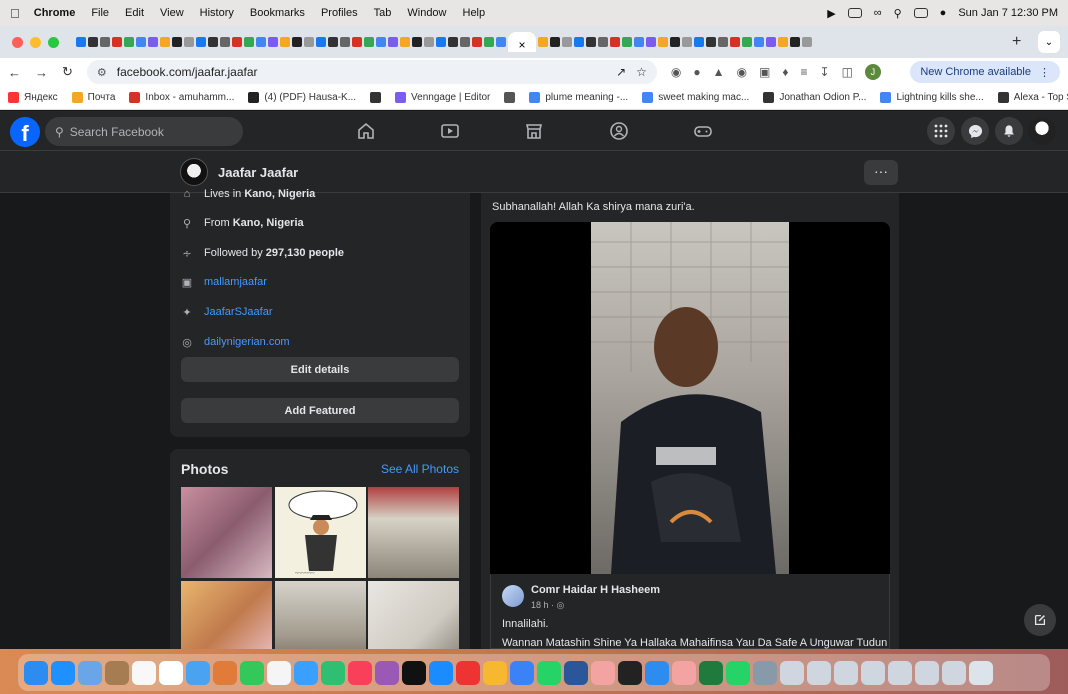  What do you see at coordinates (426, 13) in the screenshot?
I see `menu-window: Window` at bounding box center [426, 13].